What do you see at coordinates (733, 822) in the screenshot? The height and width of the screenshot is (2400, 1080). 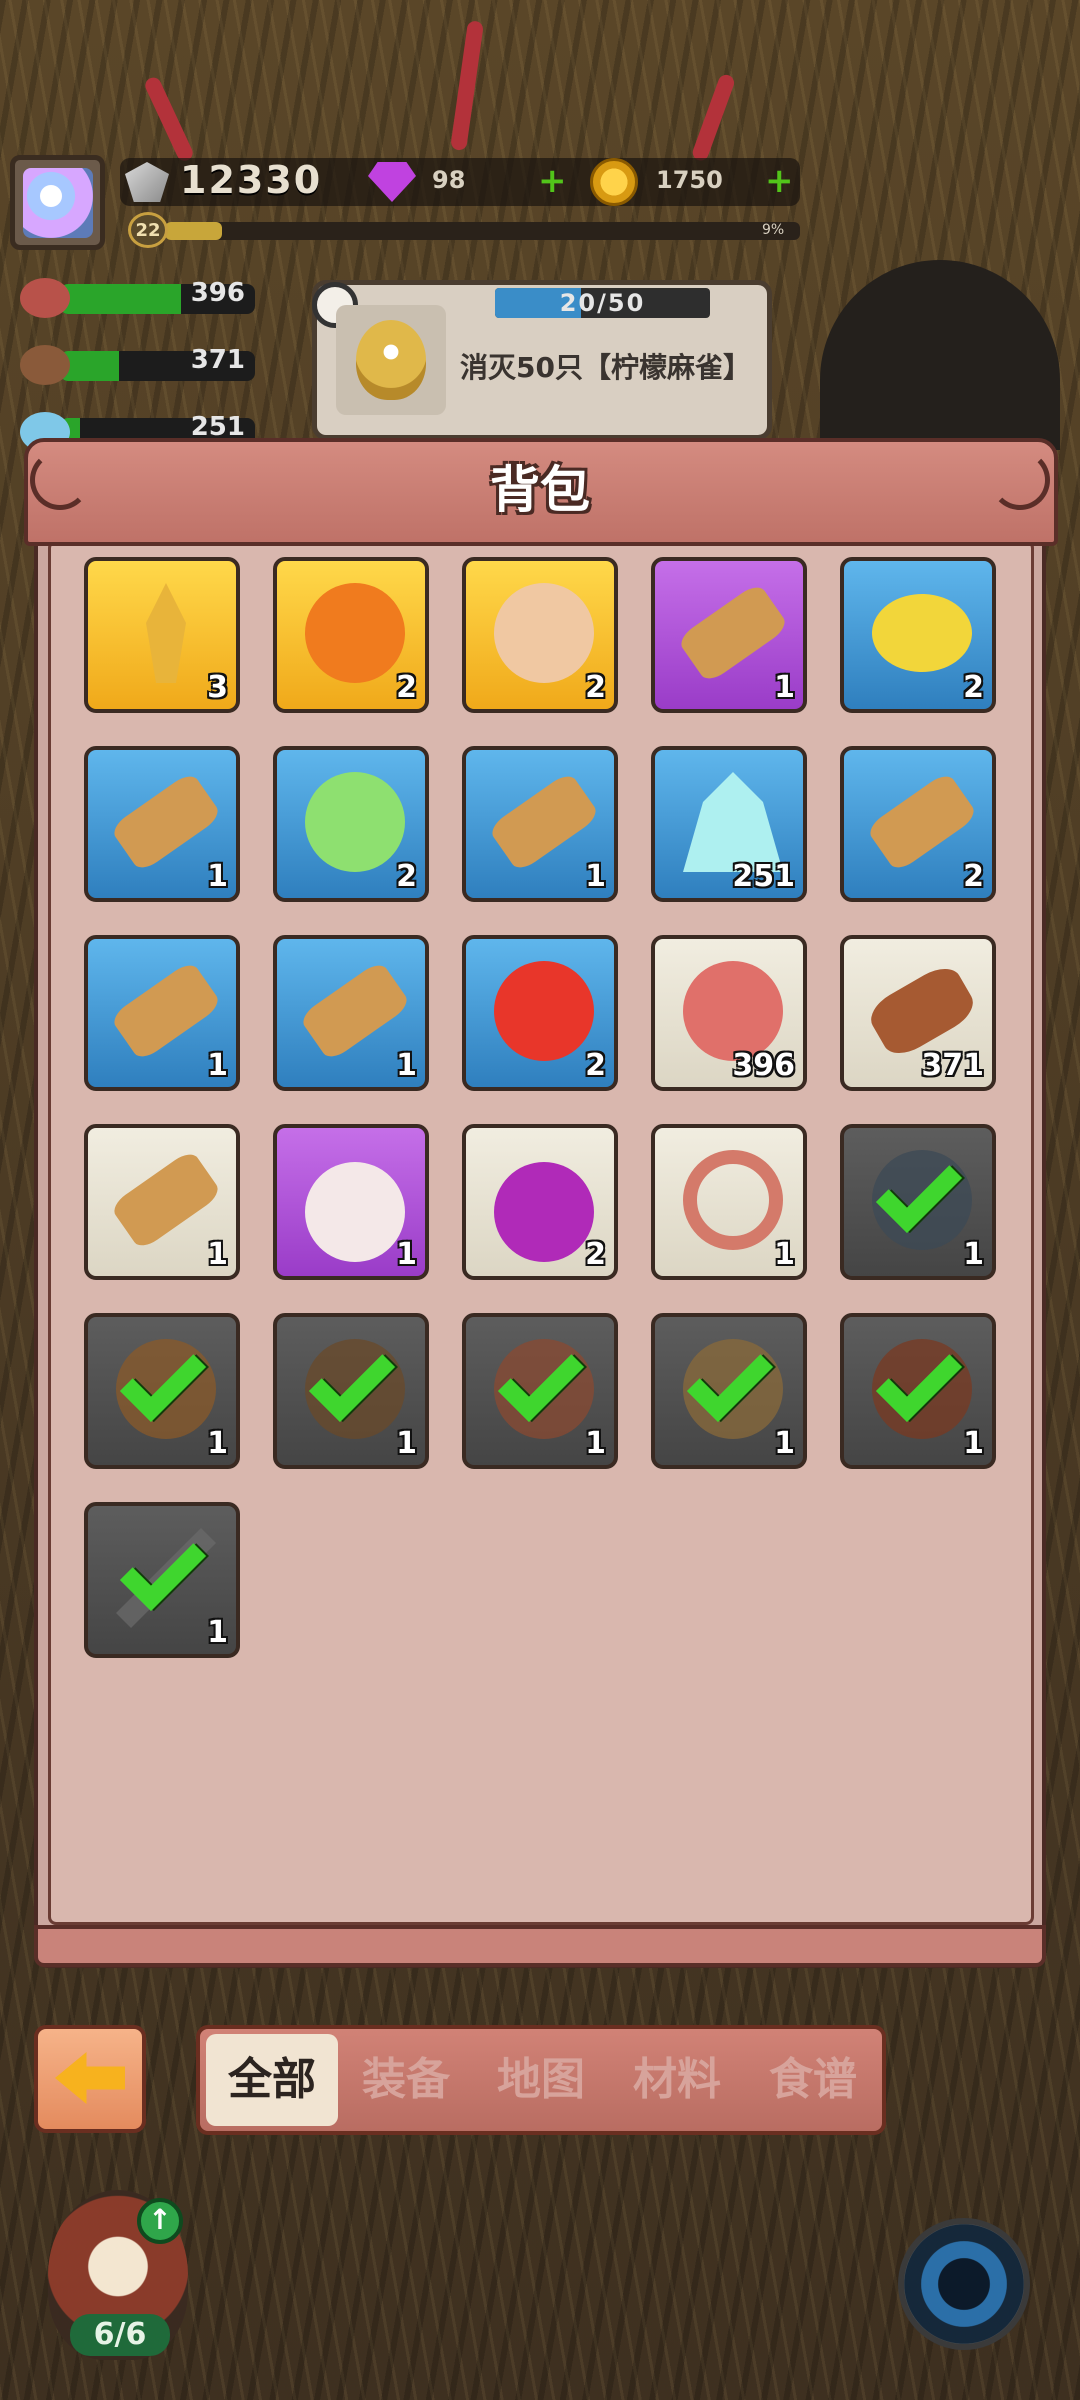 I see `crystal-icon` at bounding box center [733, 822].